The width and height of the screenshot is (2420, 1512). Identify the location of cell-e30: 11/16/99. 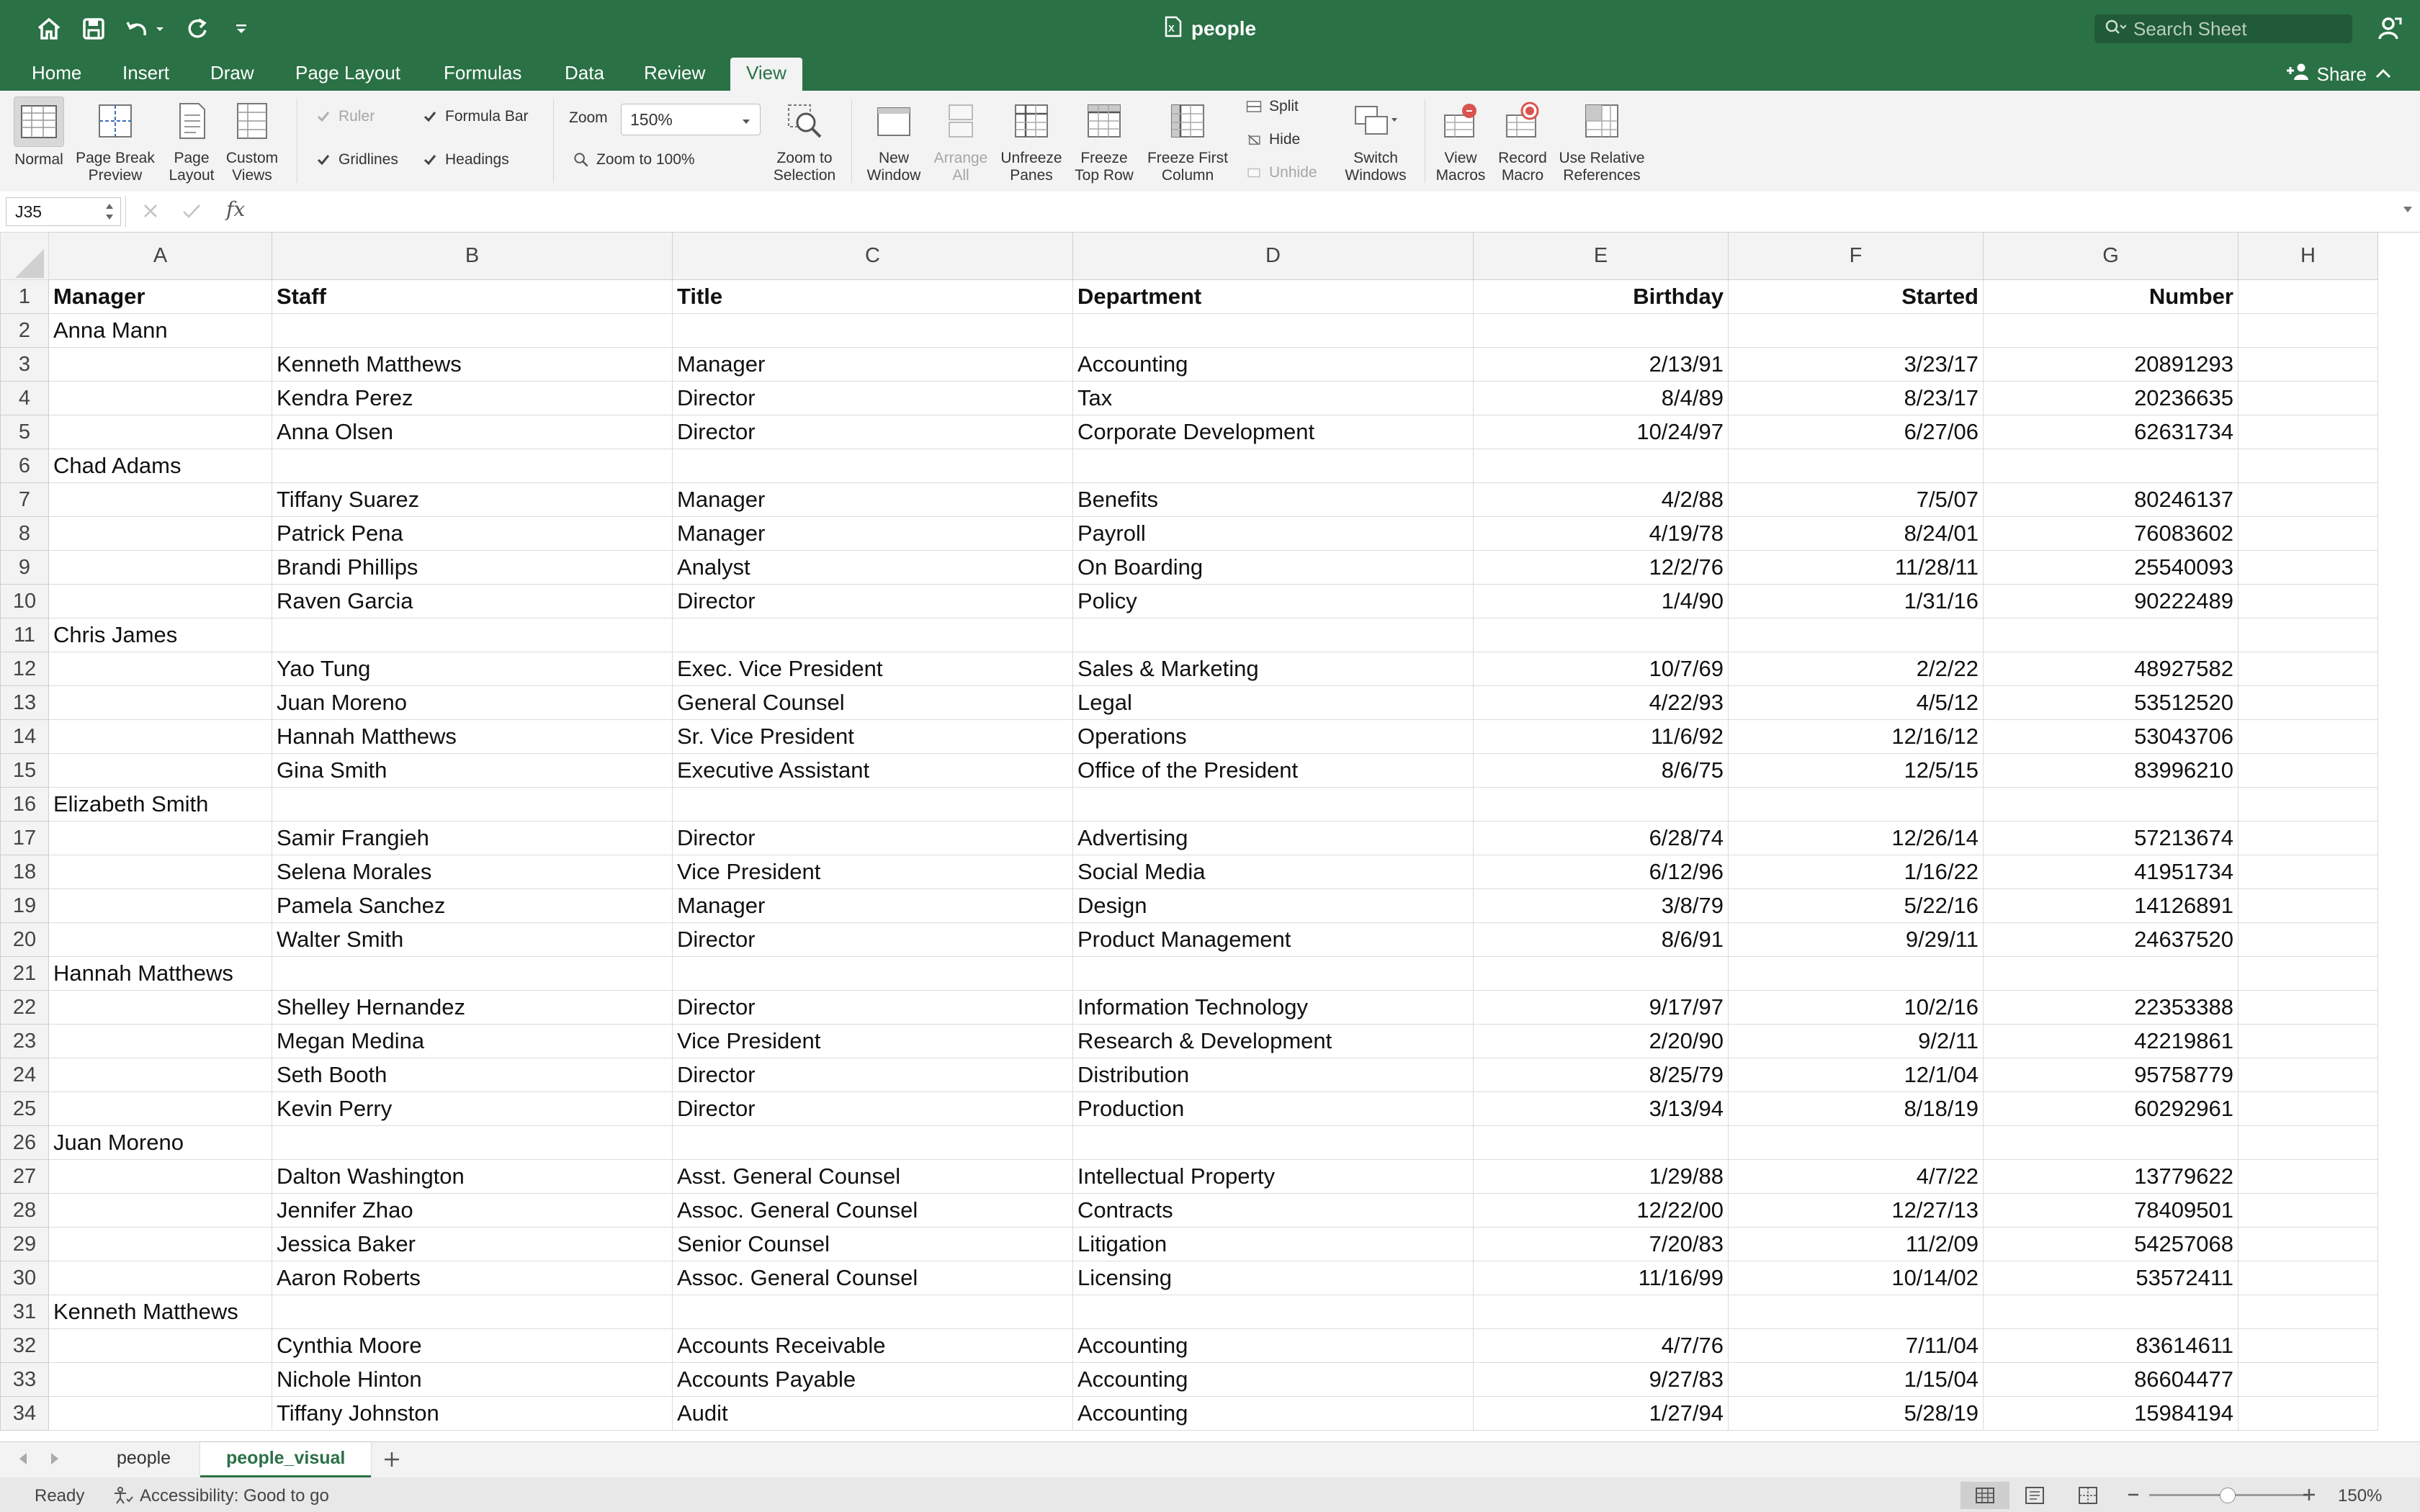
(1601, 1278).